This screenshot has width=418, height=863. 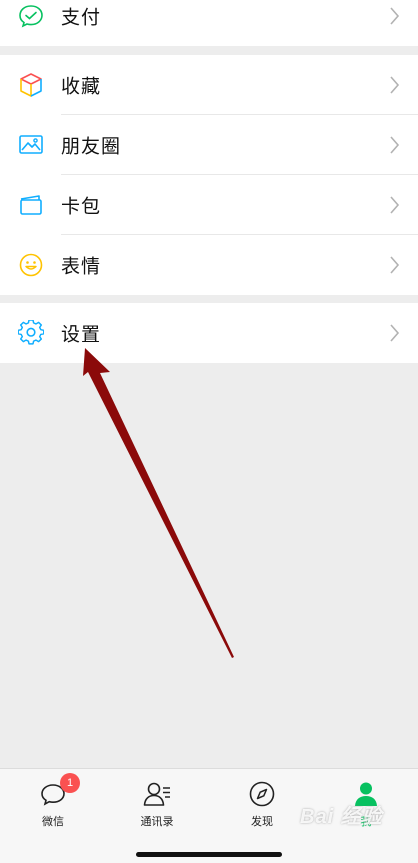 I want to click on tab-discover: 发现, so click(x=262, y=804).